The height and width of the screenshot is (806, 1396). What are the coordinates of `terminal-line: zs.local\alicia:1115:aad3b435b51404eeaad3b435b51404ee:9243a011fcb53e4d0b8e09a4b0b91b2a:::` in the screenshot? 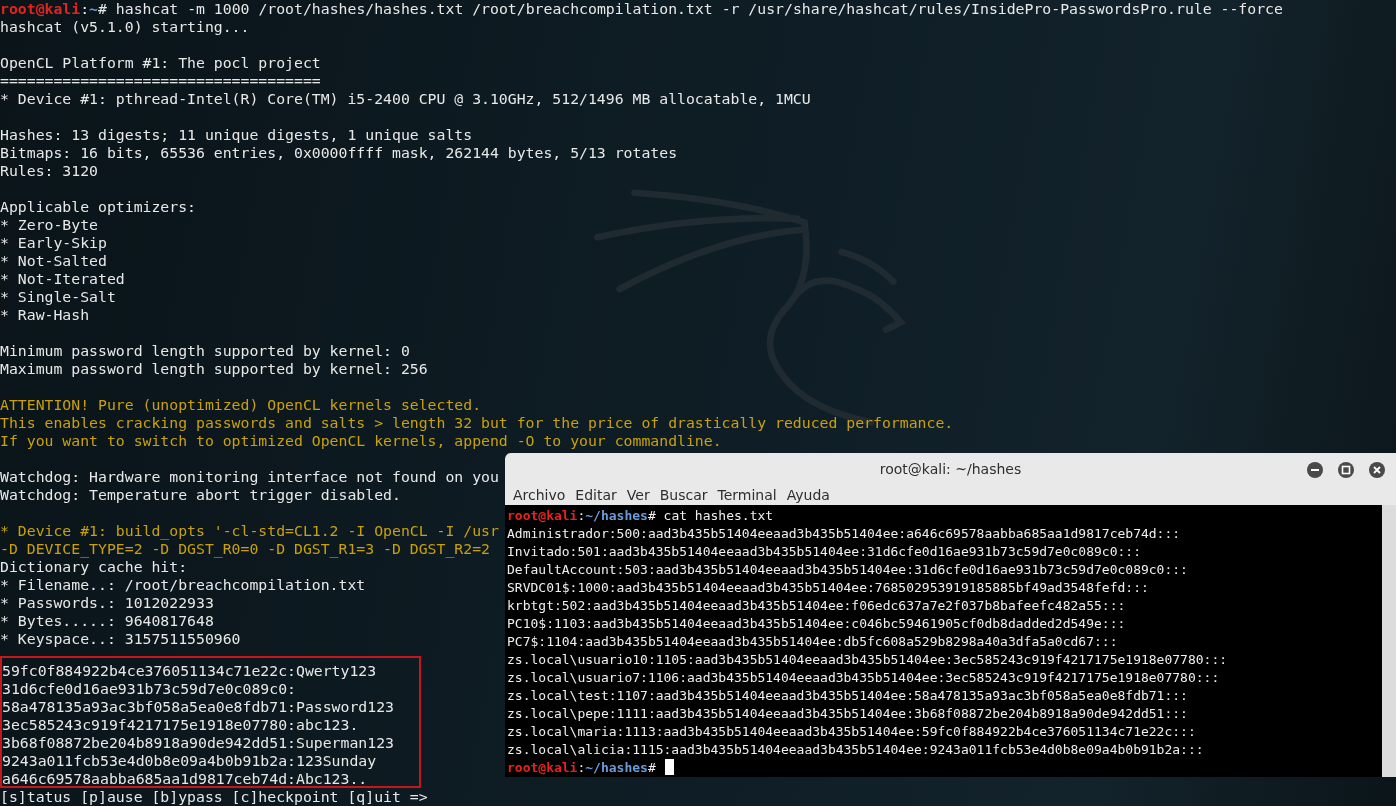 It's located at (855, 750).